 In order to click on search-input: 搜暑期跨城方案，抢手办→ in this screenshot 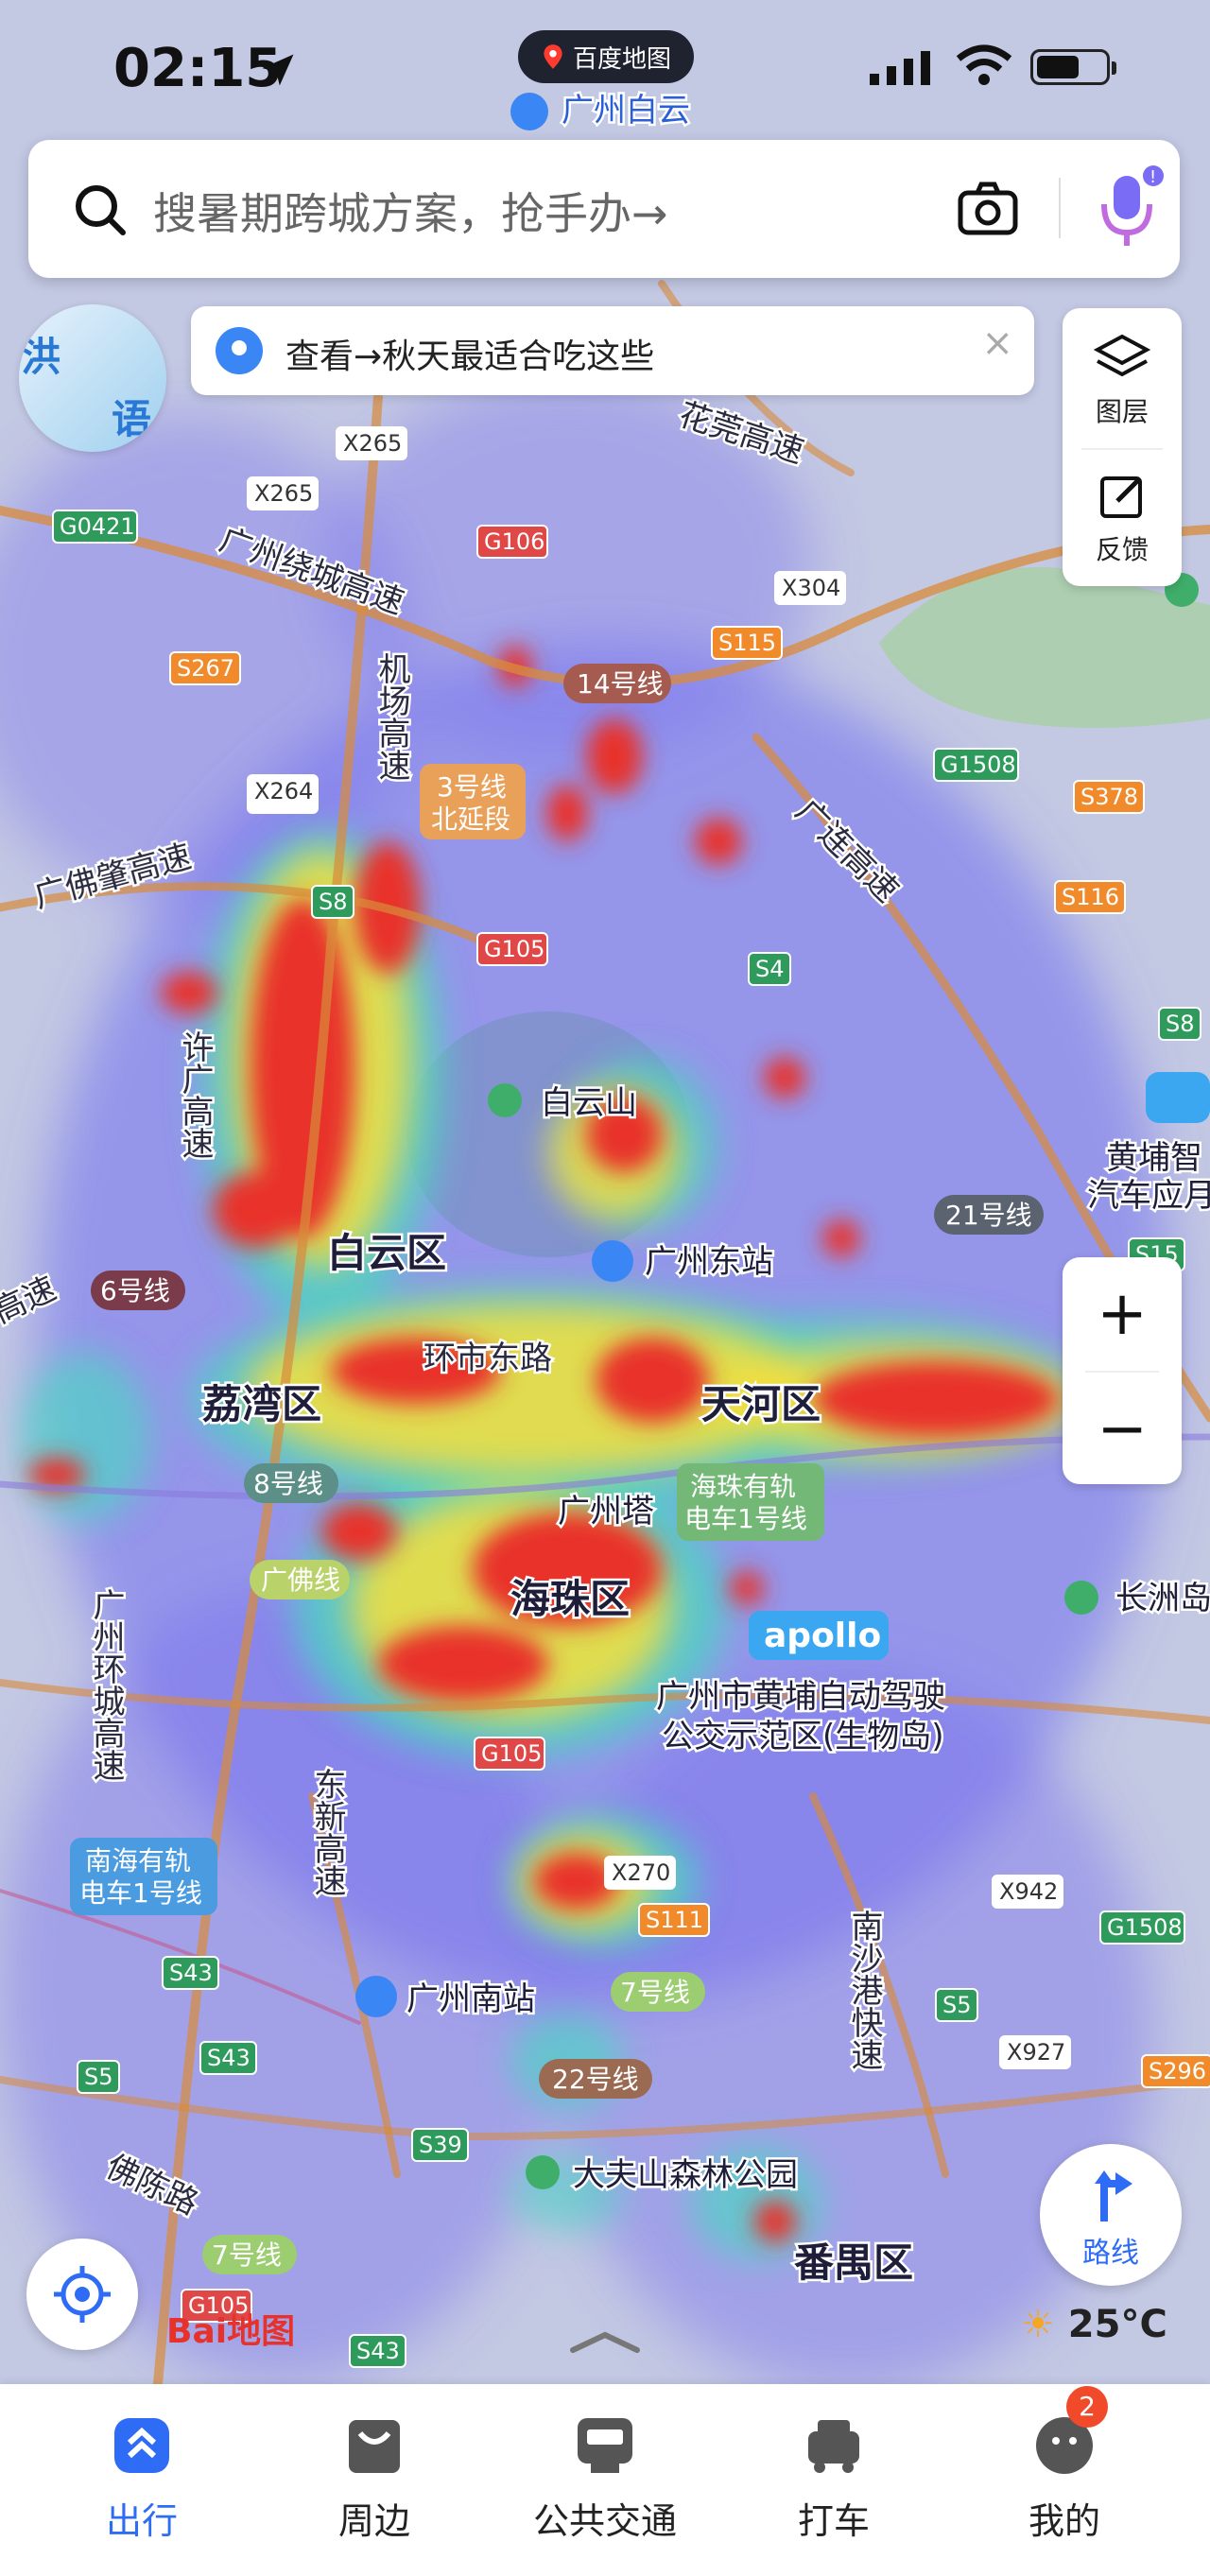, I will do `click(410, 211)`.